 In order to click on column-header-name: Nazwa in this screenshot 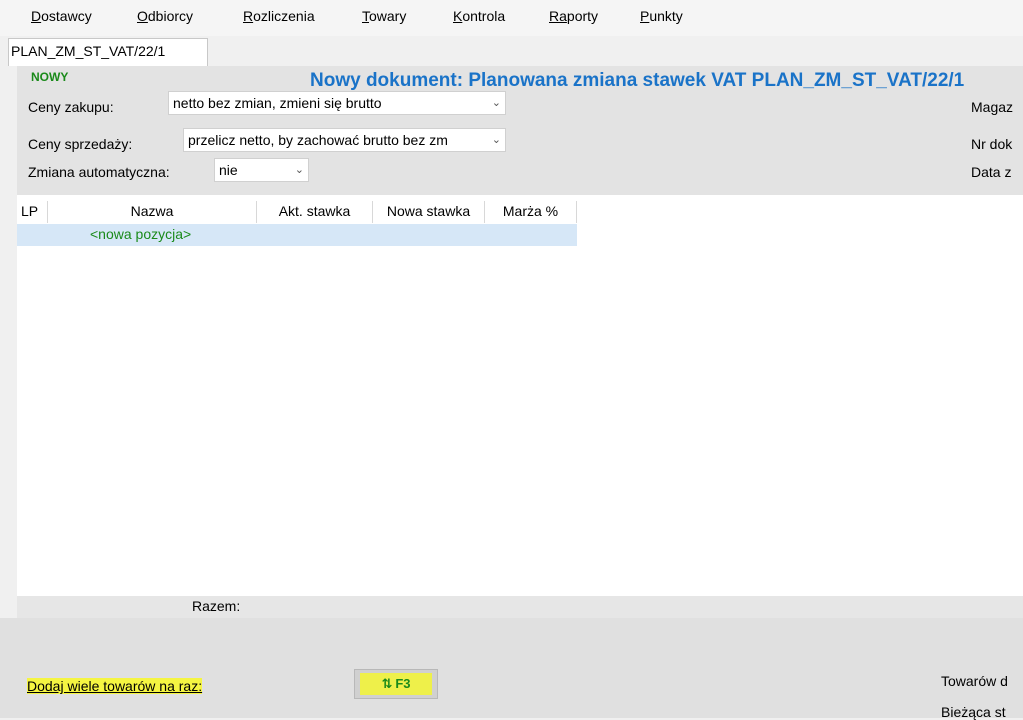, I will do `click(152, 212)`.